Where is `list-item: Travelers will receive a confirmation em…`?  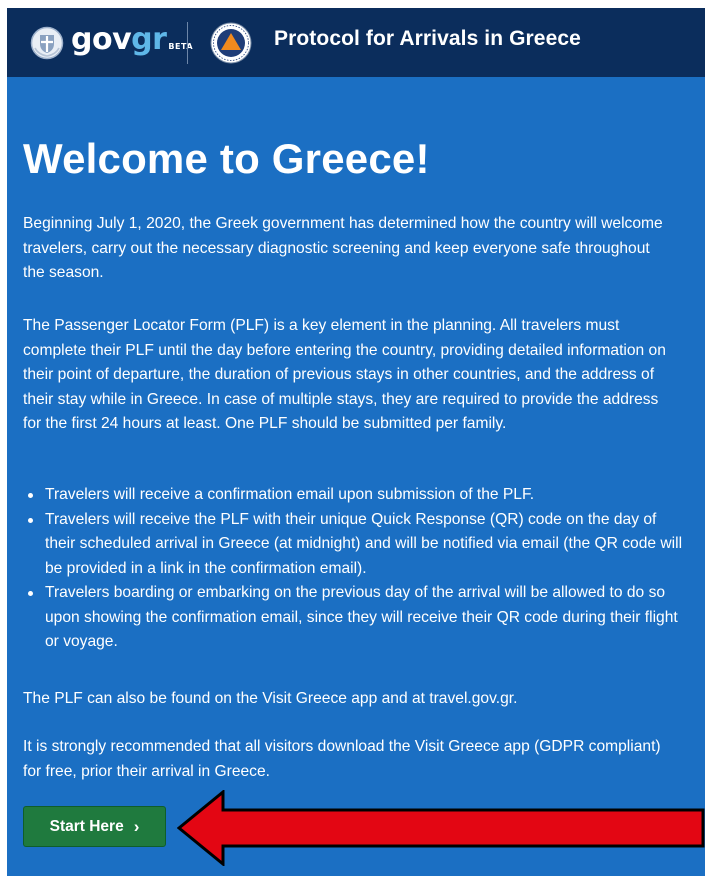
list-item: Travelers will receive a confirmation em… is located at coordinates (353, 495).